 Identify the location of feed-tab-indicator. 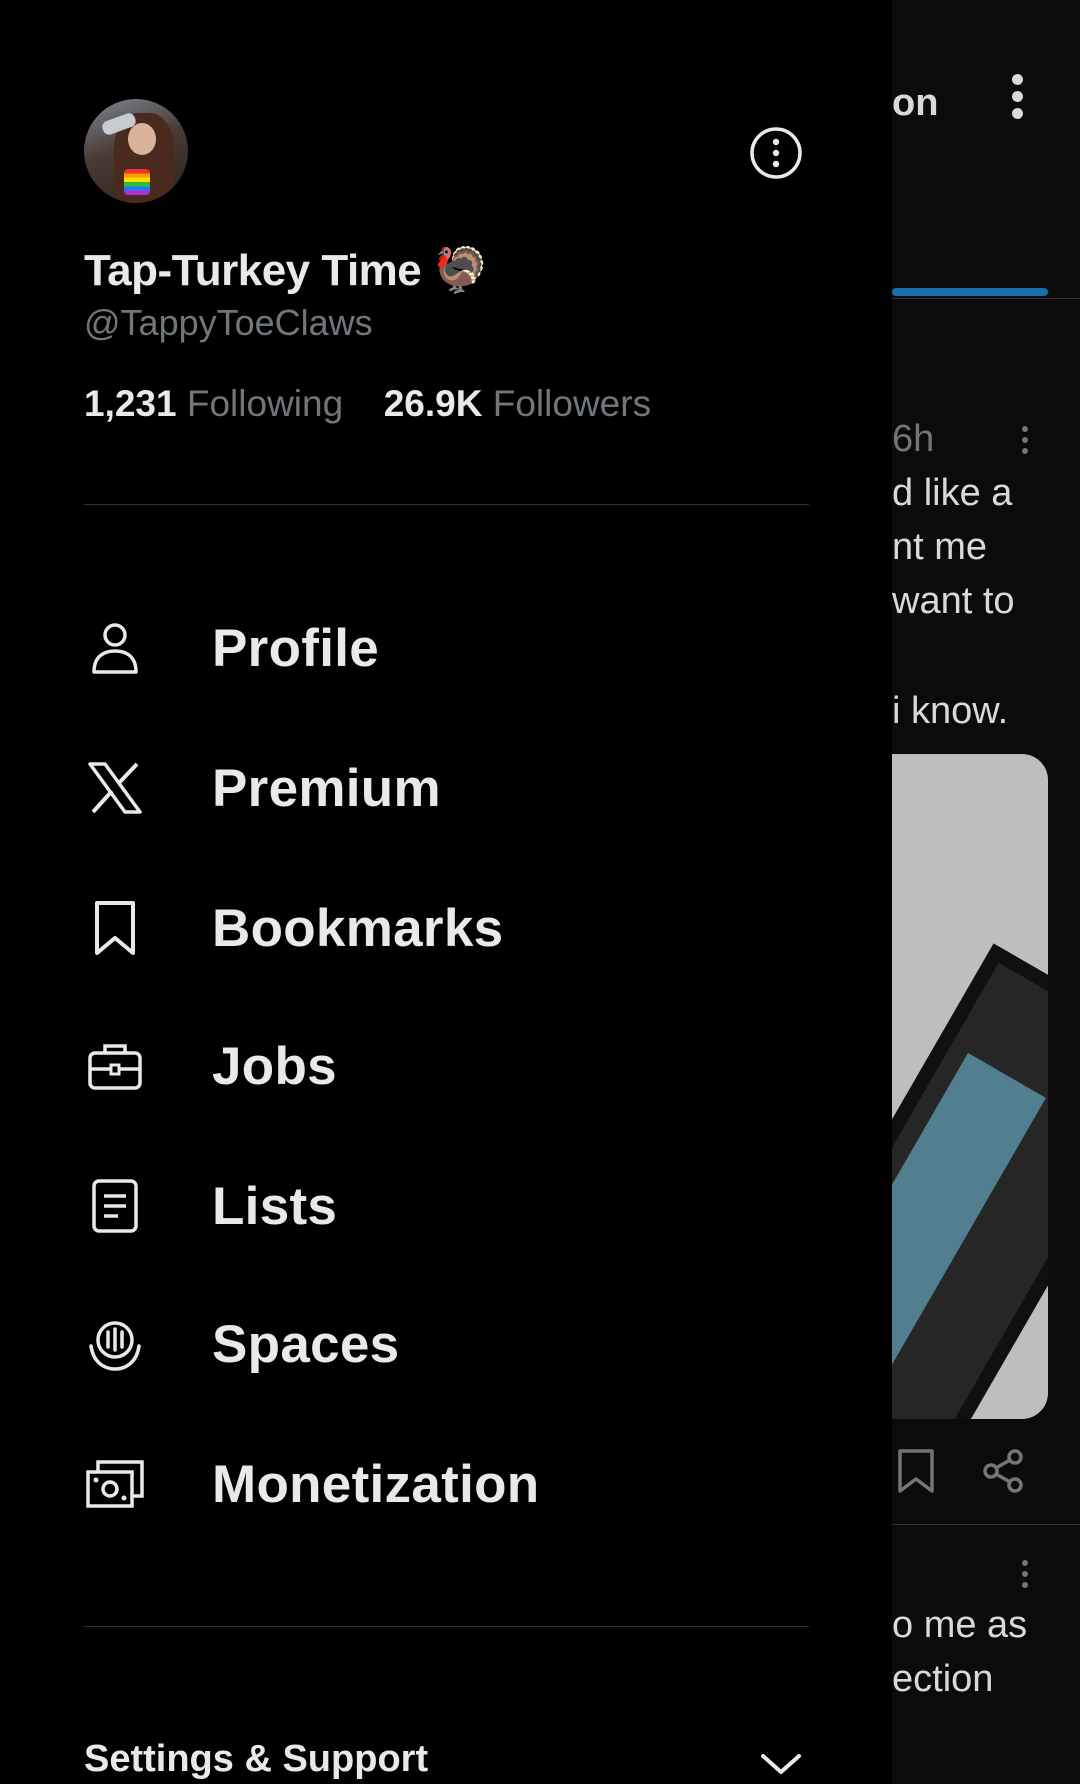
(970, 292).